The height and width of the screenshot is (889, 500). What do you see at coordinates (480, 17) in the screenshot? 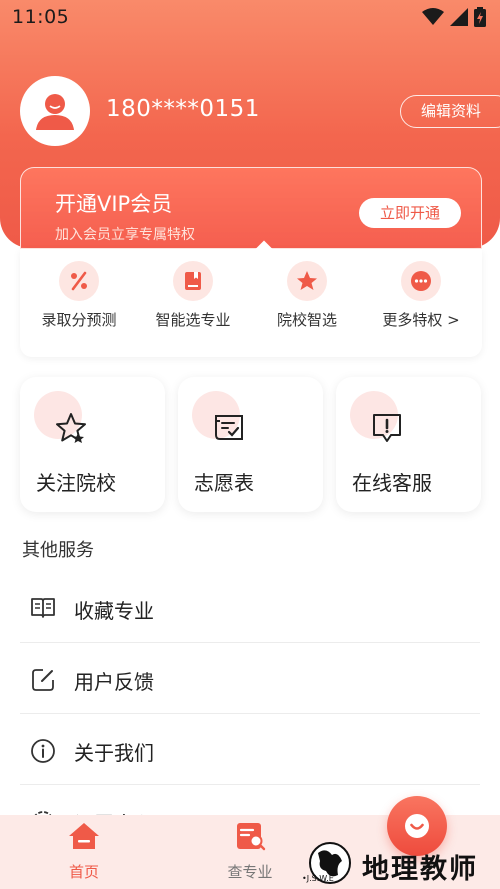
I see `battery-icon` at bounding box center [480, 17].